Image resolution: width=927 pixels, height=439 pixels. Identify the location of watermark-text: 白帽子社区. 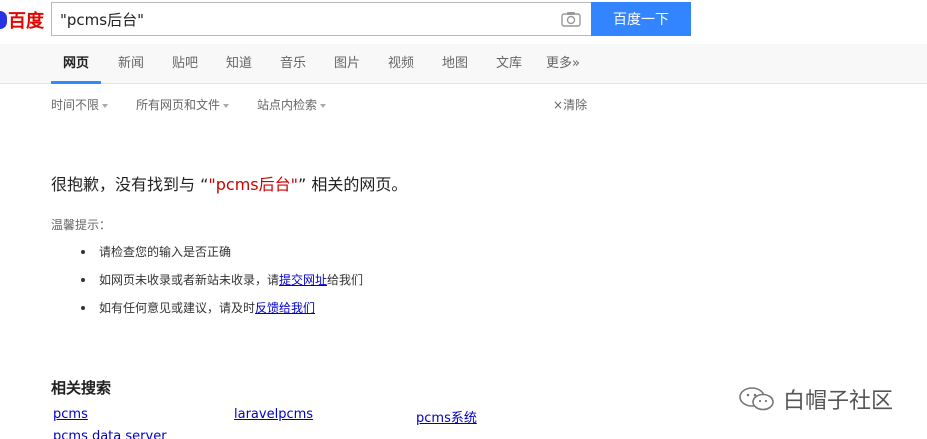
(838, 401).